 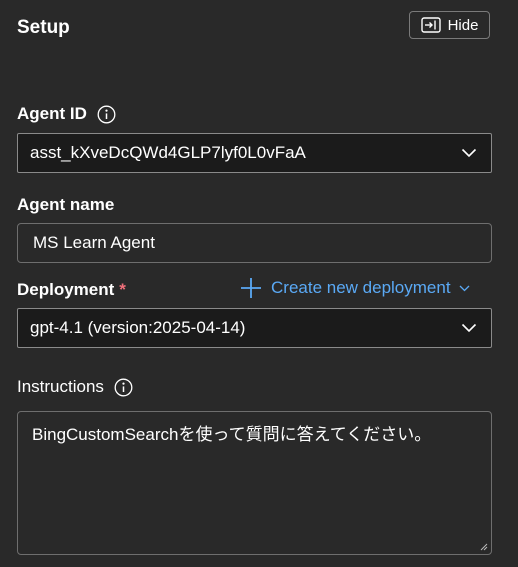 I want to click on agent-name-label-row: Agent name, so click(x=65, y=205).